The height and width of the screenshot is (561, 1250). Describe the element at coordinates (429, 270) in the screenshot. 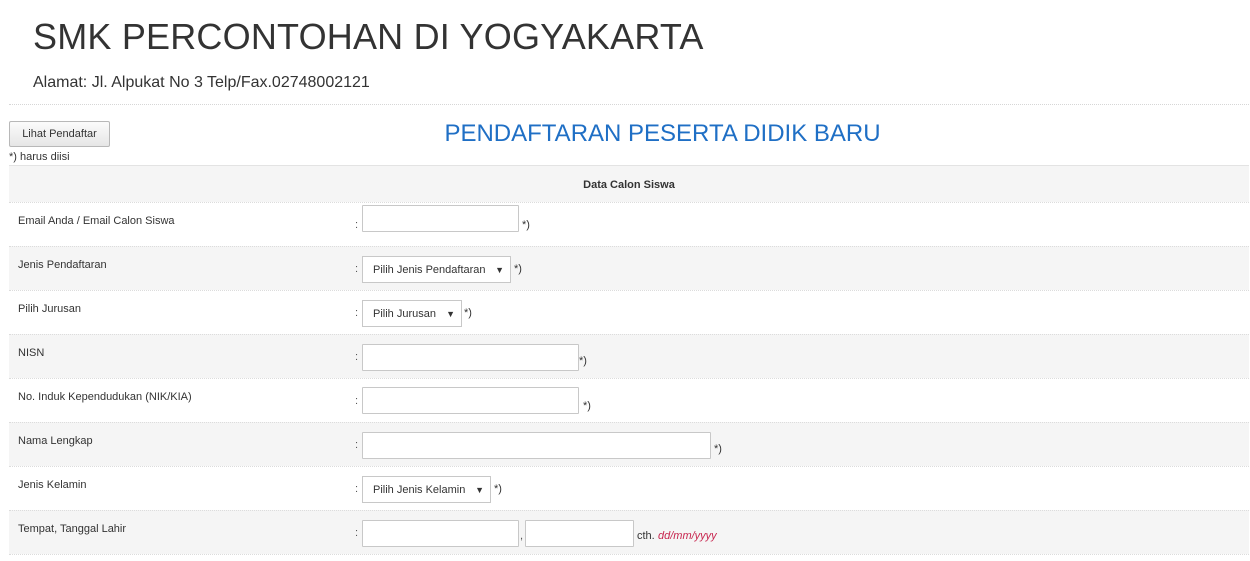

I see `registration-type-selected: Pilih Jenis Pendaftaran` at that location.